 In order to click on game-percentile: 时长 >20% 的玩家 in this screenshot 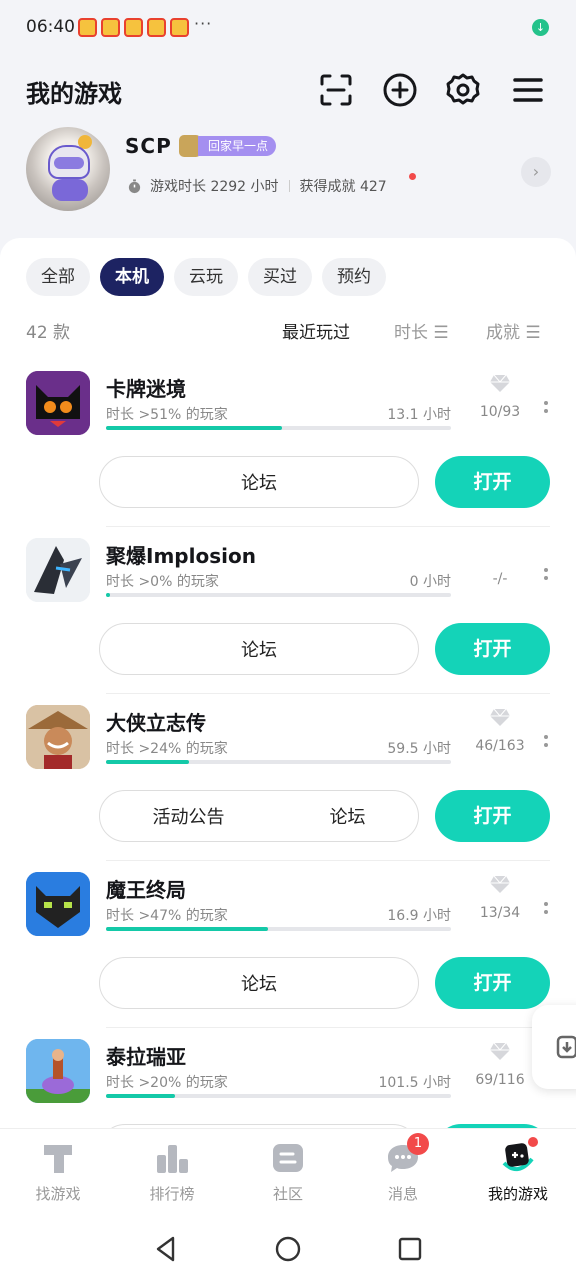, I will do `click(167, 1083)`.